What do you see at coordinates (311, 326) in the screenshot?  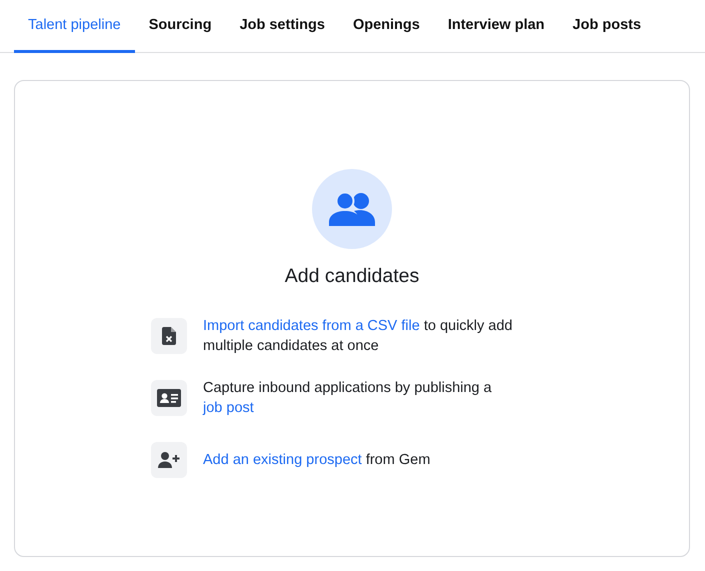 I see `link: Import candidates from a CSV file` at bounding box center [311, 326].